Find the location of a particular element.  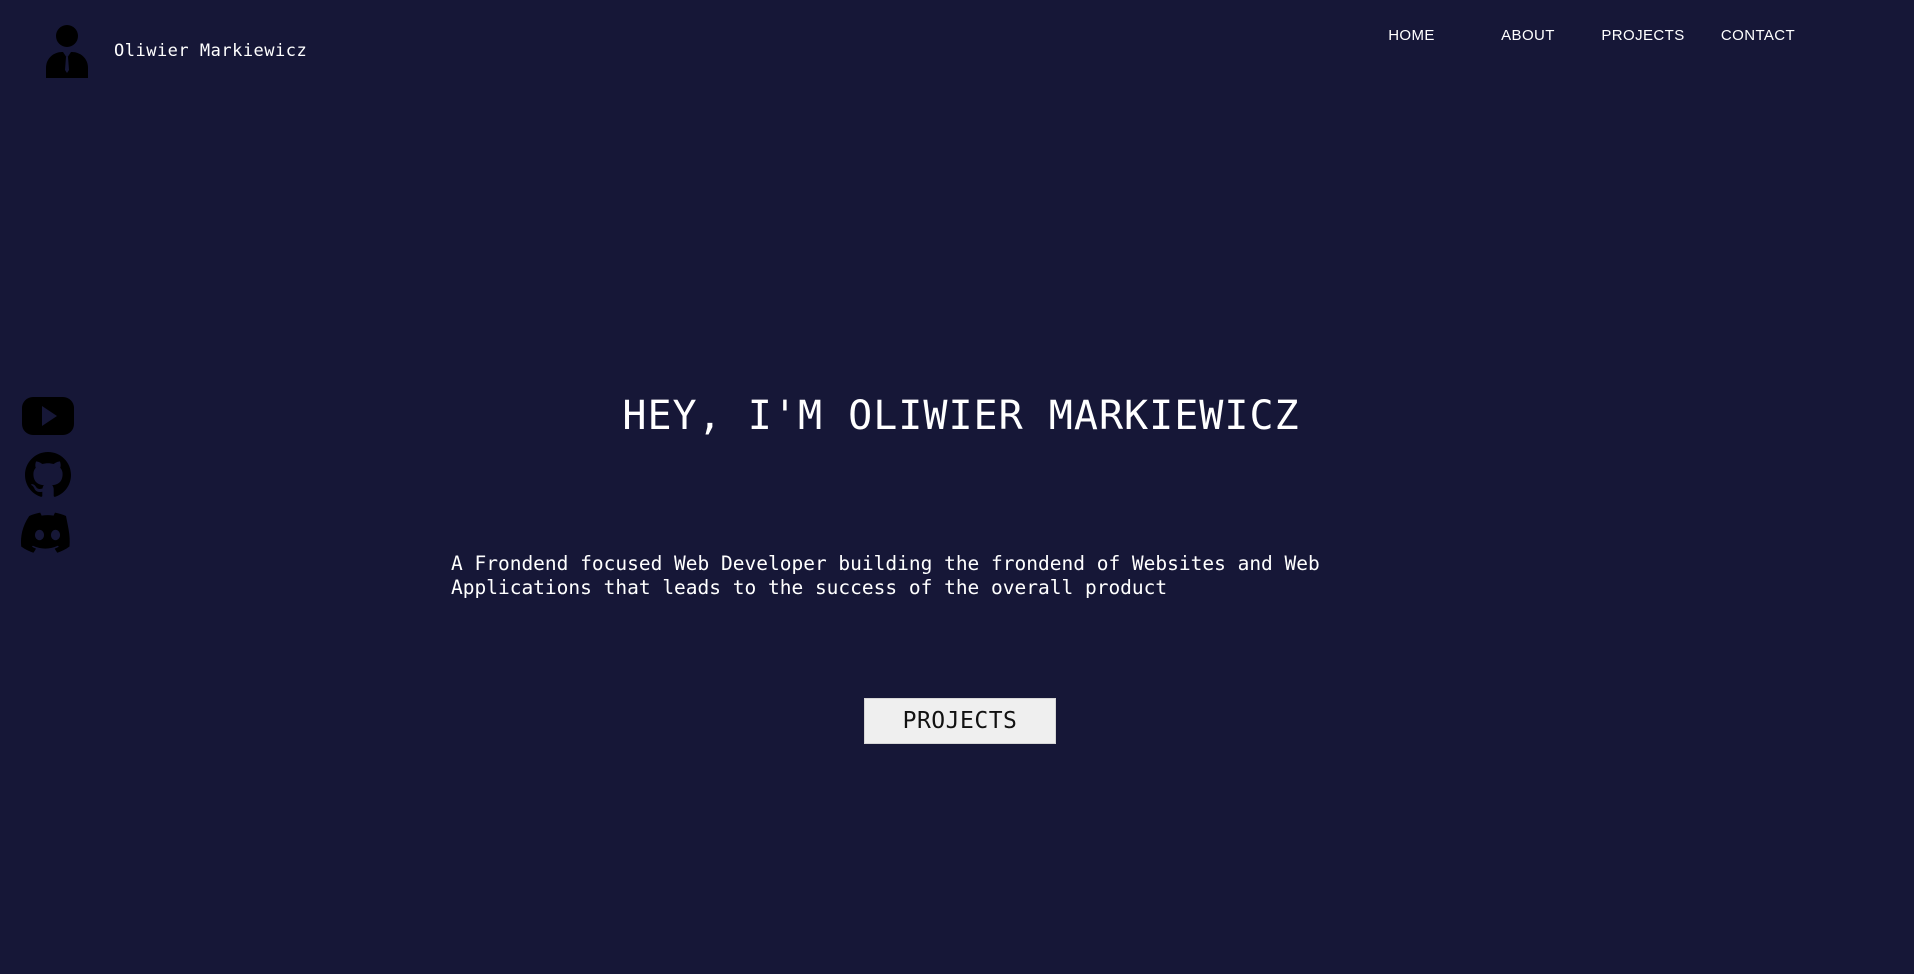

brand: Oliwier Markiewicz is located at coordinates (175, 51).